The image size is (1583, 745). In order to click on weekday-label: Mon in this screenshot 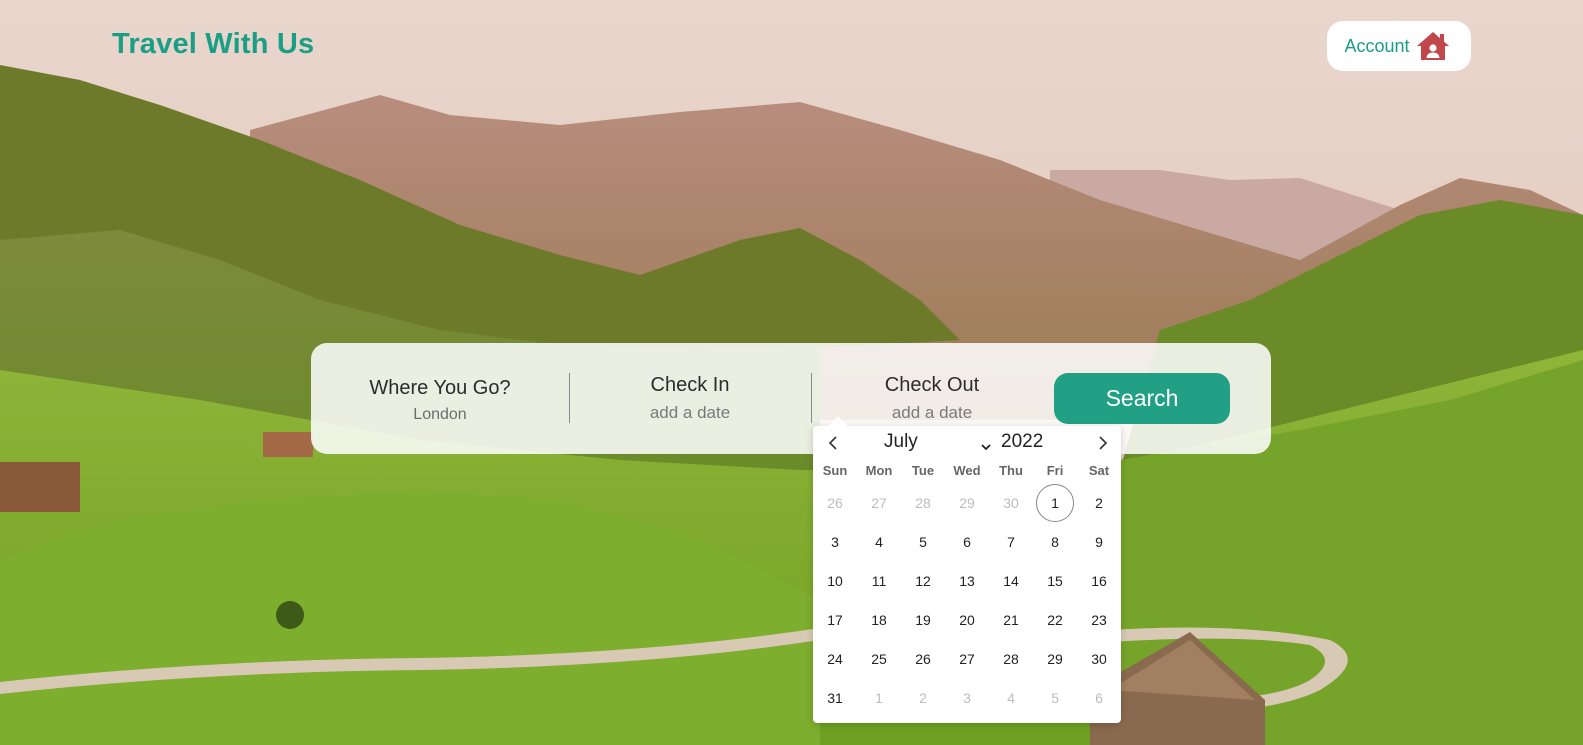, I will do `click(879, 470)`.